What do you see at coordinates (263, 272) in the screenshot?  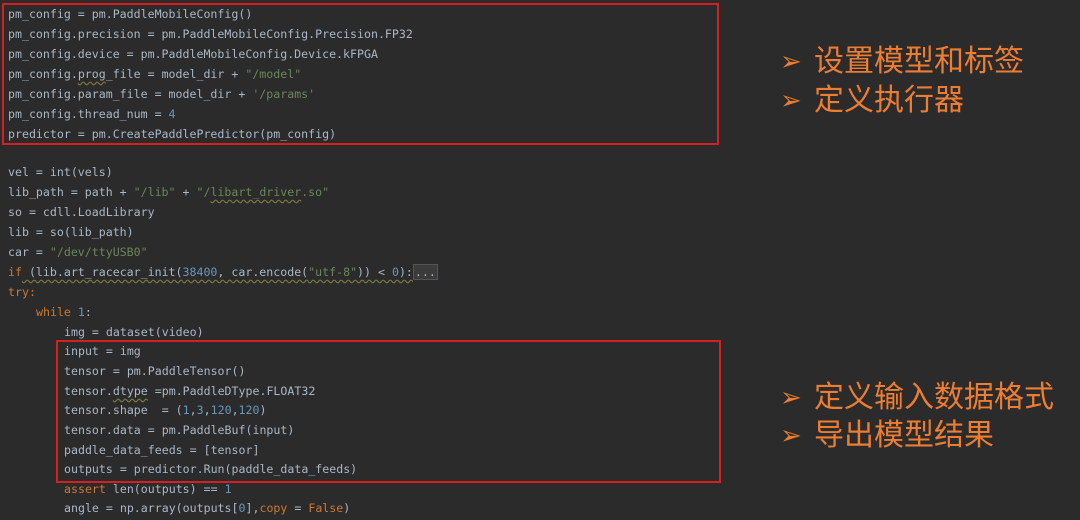 I see `code-text: , car.encode(` at bounding box center [263, 272].